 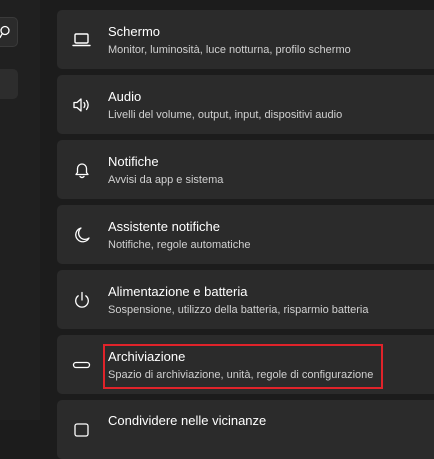 I want to click on speaker-icon, so click(x=82, y=105).